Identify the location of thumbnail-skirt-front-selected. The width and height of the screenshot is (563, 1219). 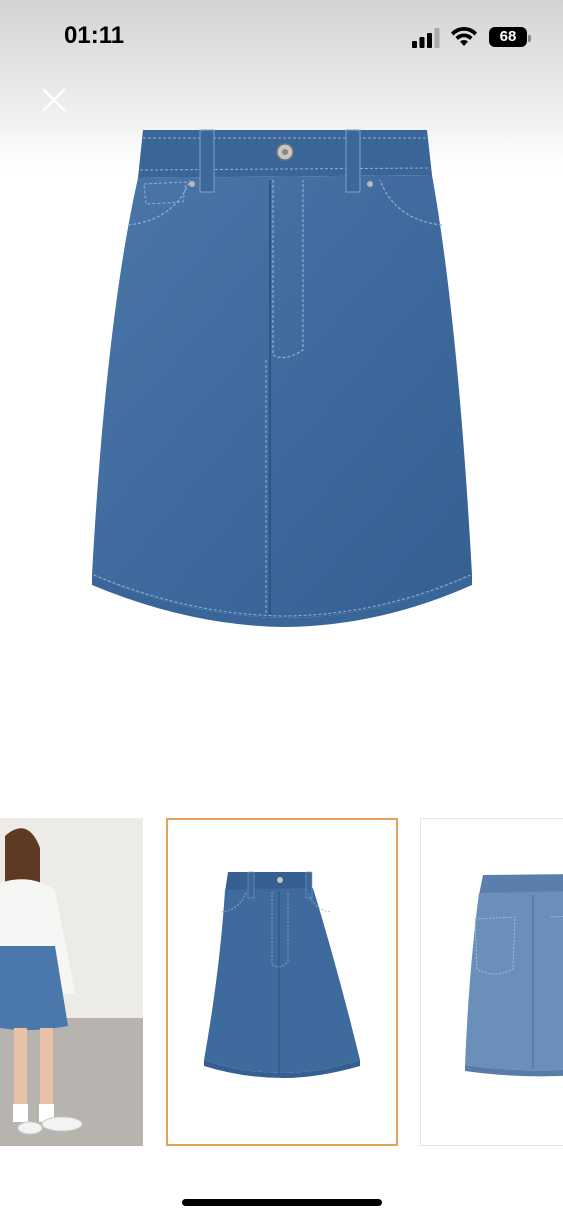
(282, 982).